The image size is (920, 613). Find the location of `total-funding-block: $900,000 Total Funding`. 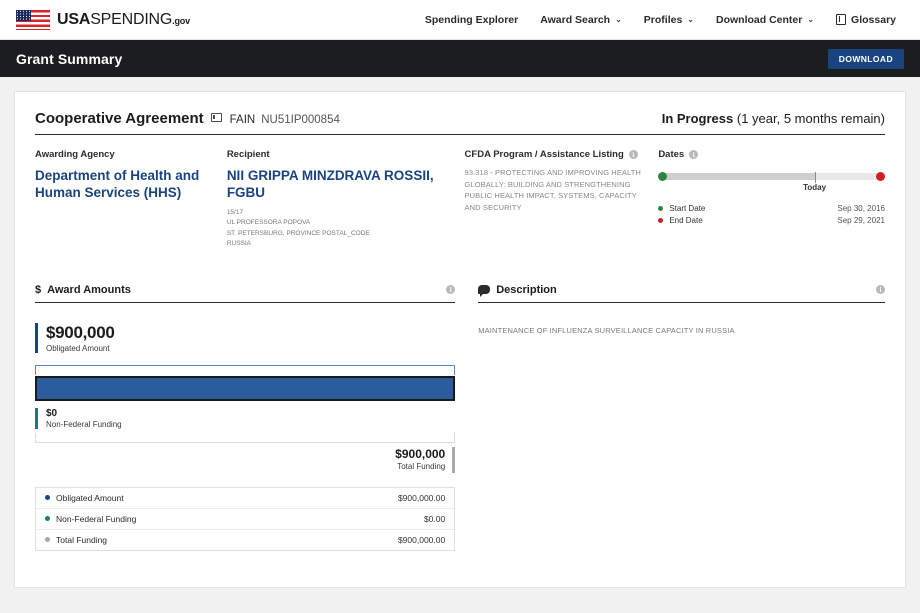

total-funding-block: $900,000 Total Funding is located at coordinates (245, 459).